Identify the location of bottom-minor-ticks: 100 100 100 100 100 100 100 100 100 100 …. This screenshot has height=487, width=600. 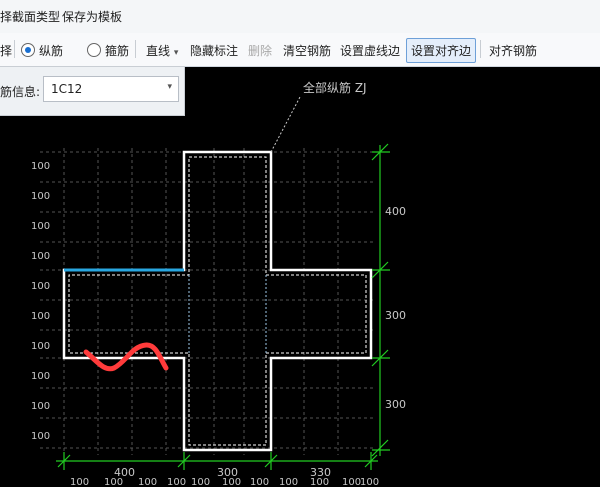
(224, 482).